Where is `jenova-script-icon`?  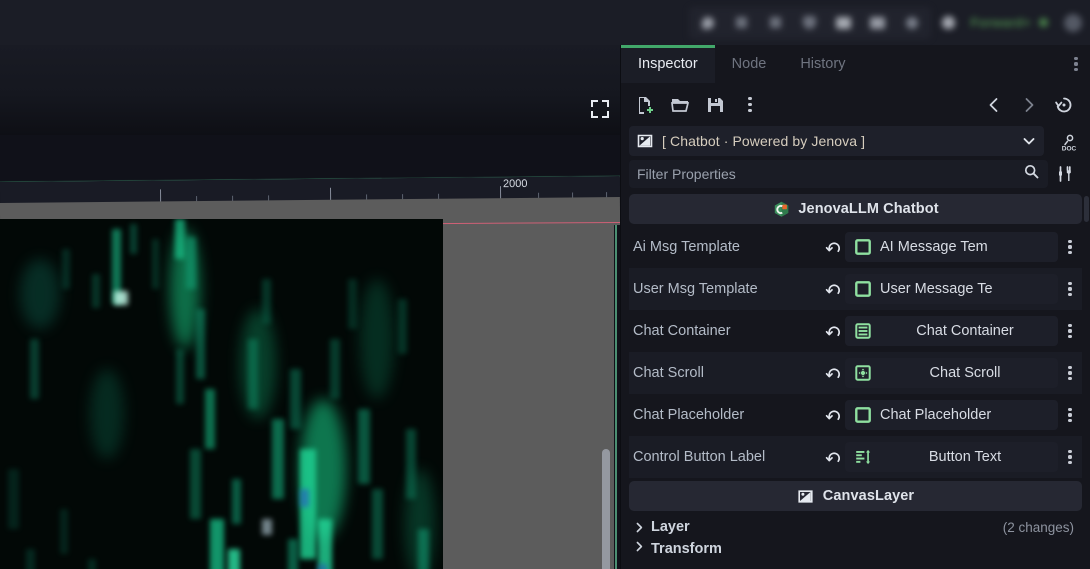 jenova-script-icon is located at coordinates (781, 209).